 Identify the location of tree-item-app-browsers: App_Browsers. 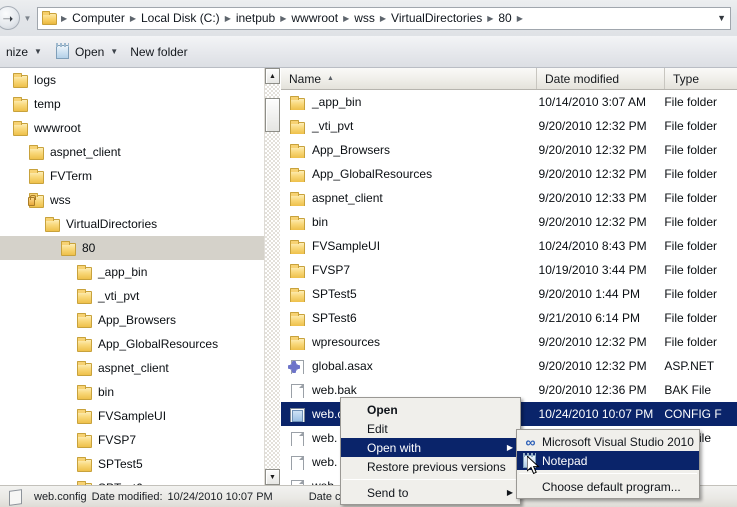
(138, 320).